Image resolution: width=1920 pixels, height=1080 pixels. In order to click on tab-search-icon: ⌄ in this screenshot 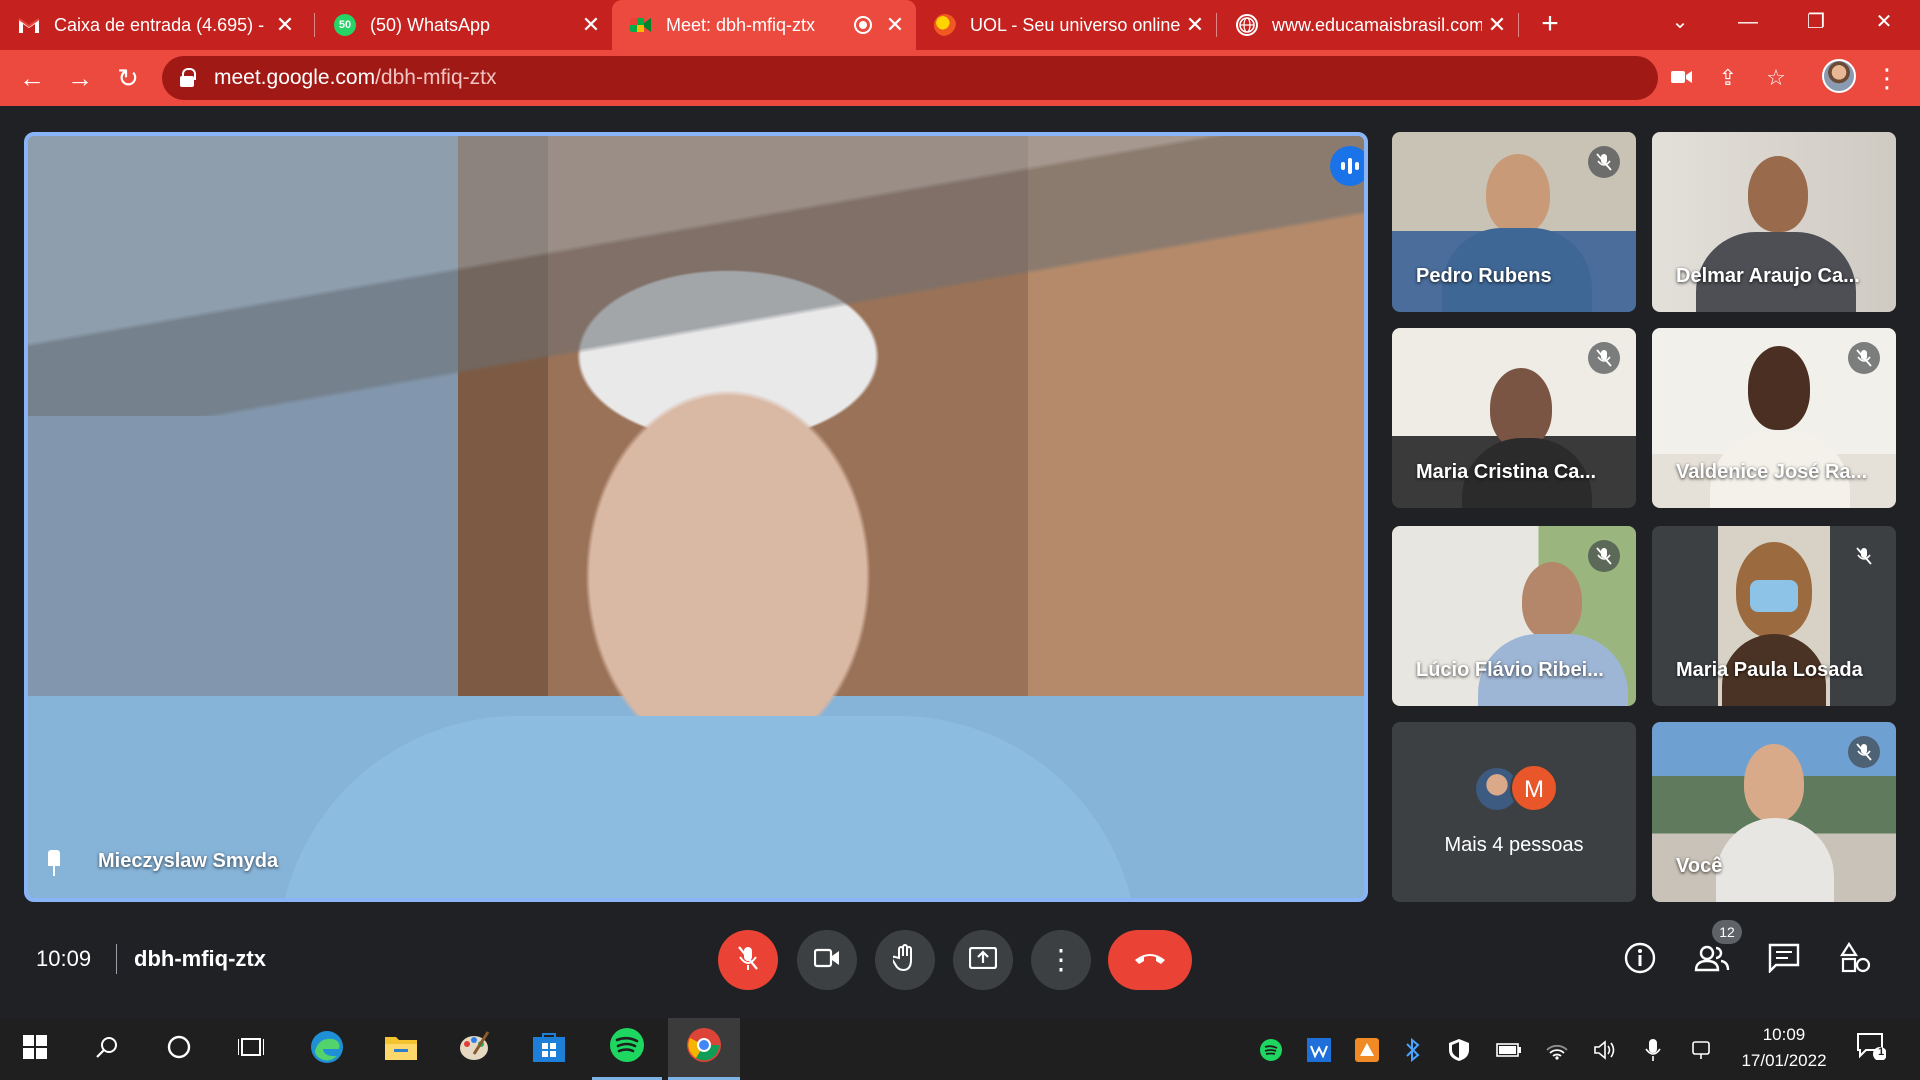, I will do `click(1680, 22)`.